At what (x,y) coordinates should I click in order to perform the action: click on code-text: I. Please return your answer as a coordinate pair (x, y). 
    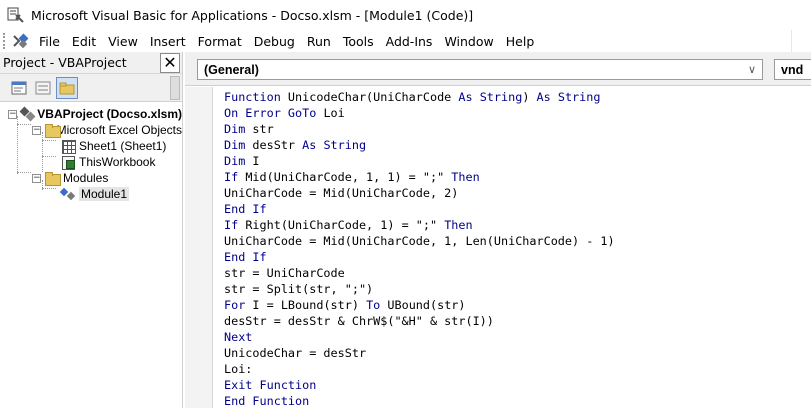
    Looking at the image, I should click on (252, 161).